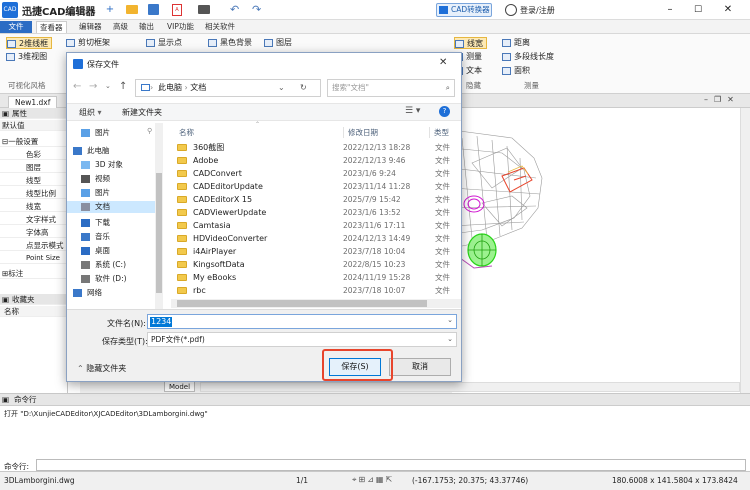 The height and width of the screenshot is (490, 750). Describe the element at coordinates (33, 102) in the screenshot. I see `doc-tab-new1: New1.dxf` at that location.